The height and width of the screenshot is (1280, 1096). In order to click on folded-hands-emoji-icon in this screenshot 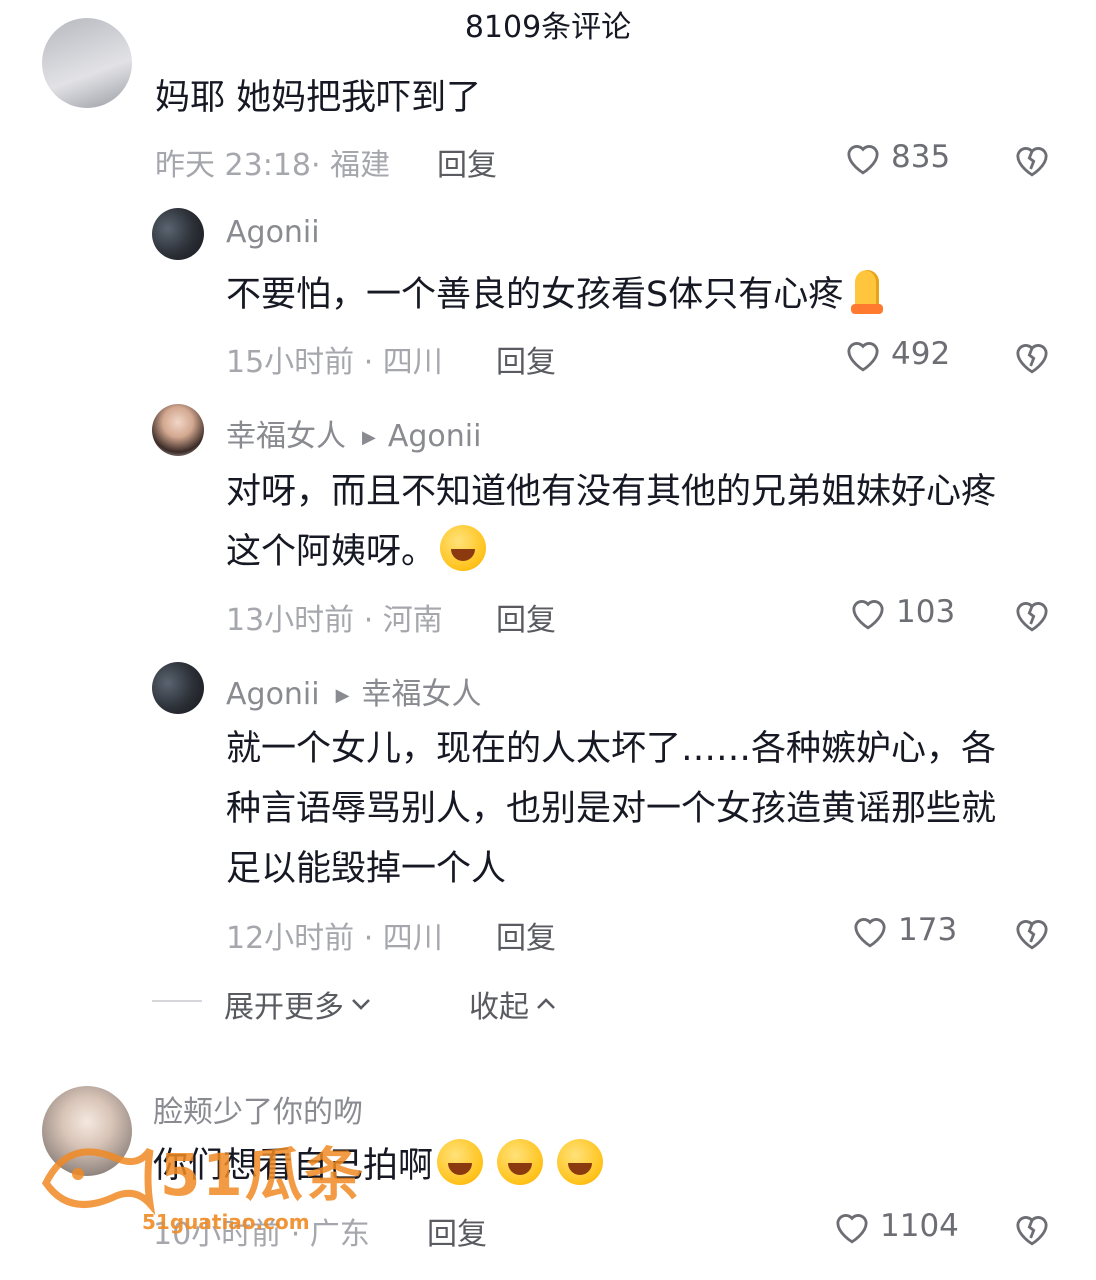, I will do `click(867, 291)`.